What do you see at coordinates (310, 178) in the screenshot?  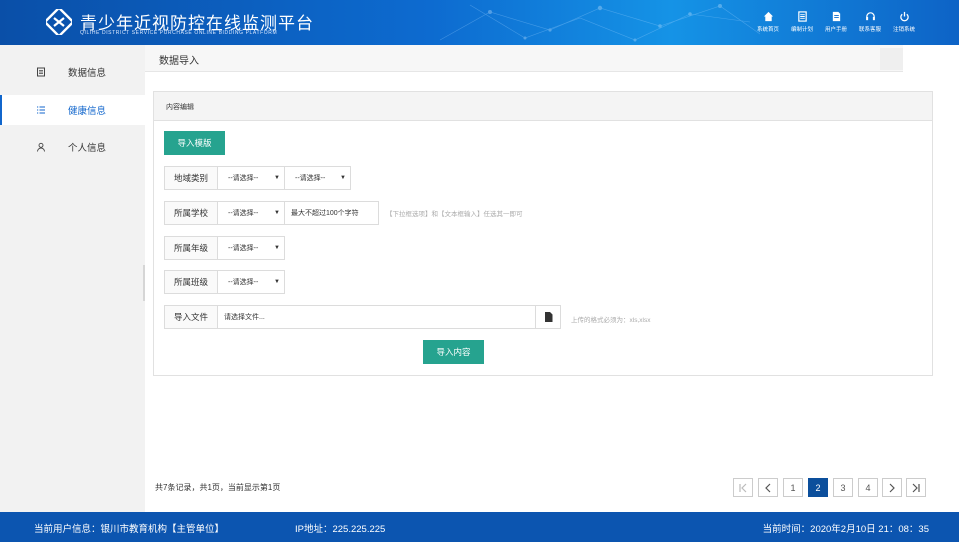 I see `region-select-2-value: --请选择--` at bounding box center [310, 178].